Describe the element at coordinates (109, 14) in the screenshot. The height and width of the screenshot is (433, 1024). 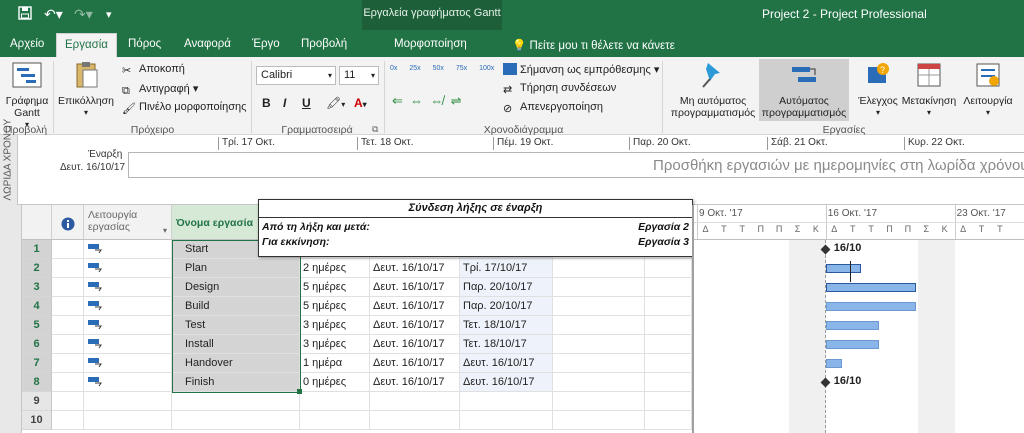
I see `customize-toolbar-icon: ▾` at that location.